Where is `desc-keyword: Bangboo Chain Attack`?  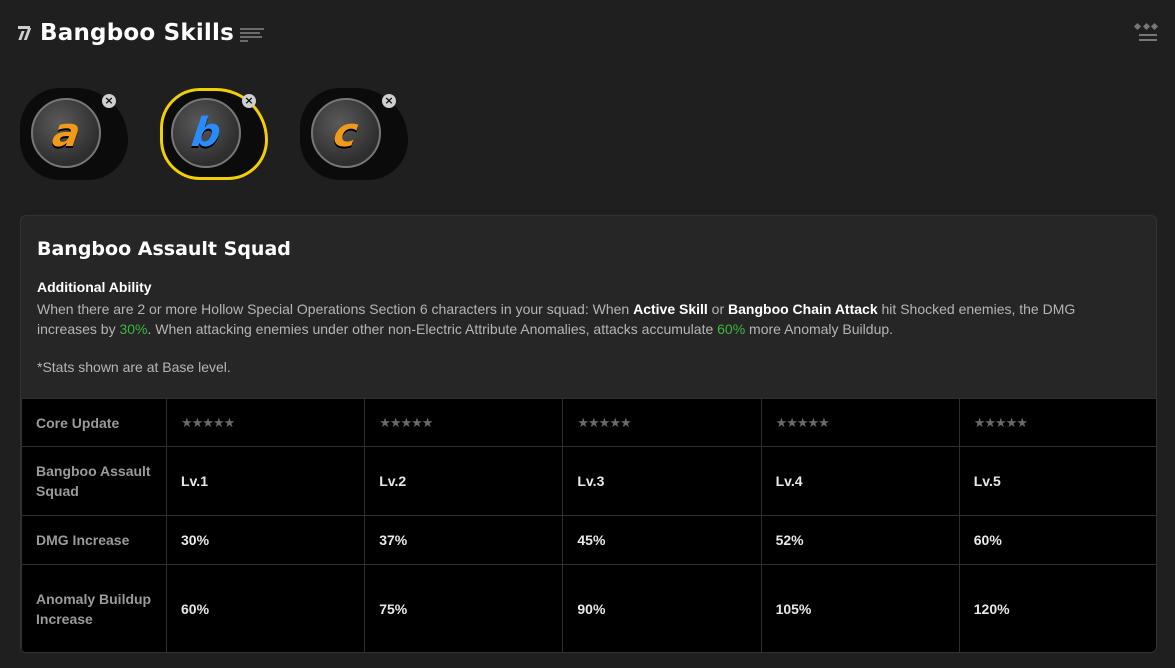 desc-keyword: Bangboo Chain Attack is located at coordinates (803, 309).